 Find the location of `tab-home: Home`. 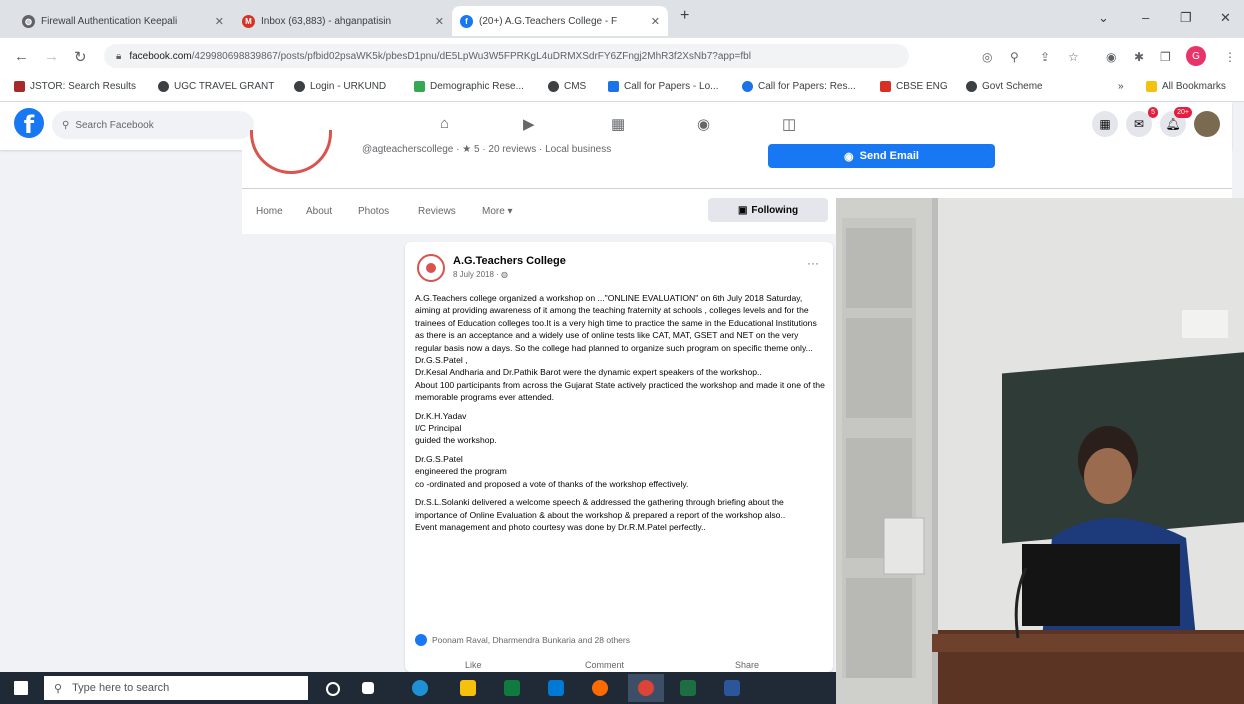

tab-home: Home is located at coordinates (269, 211).